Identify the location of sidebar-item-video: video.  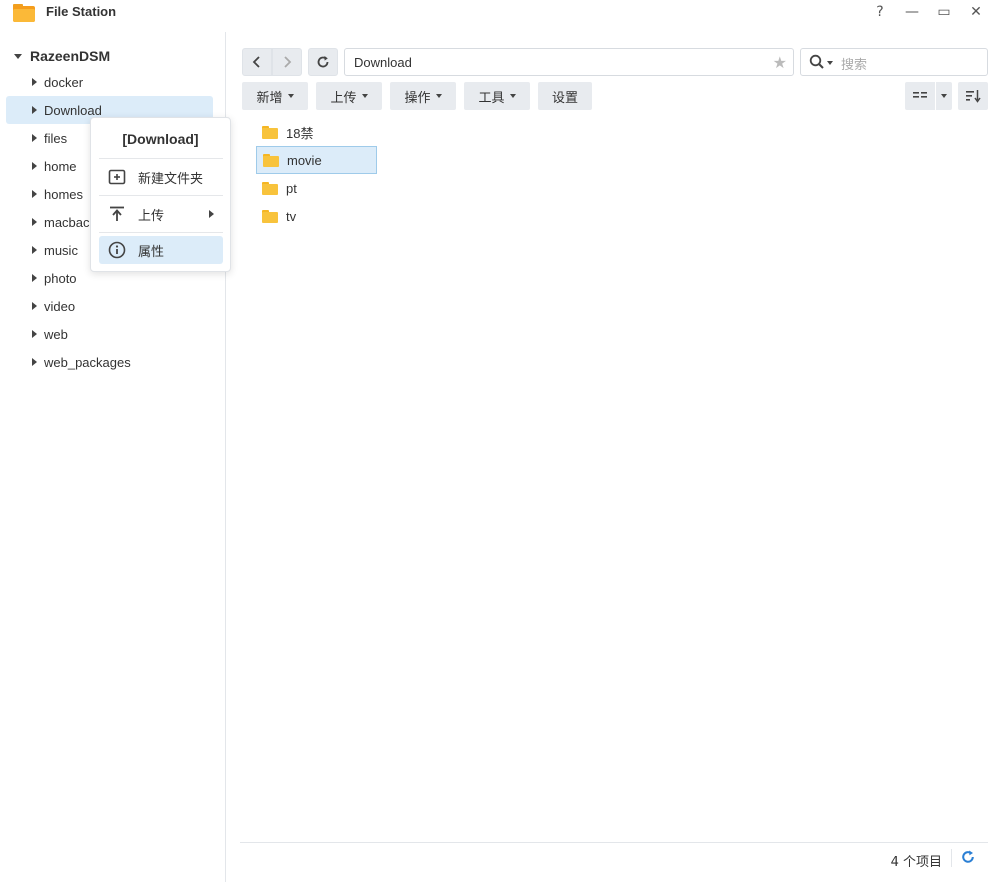
(109, 306).